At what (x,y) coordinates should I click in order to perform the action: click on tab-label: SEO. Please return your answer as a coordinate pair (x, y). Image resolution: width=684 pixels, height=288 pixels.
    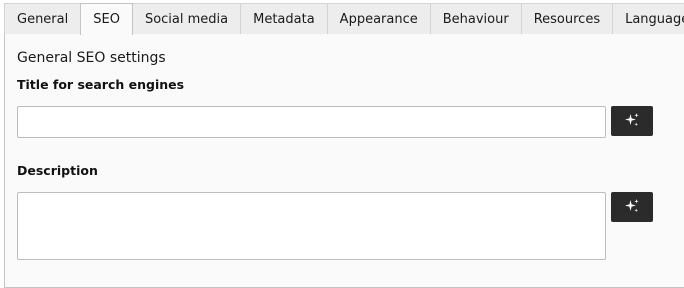
    Looking at the image, I should click on (106, 19).